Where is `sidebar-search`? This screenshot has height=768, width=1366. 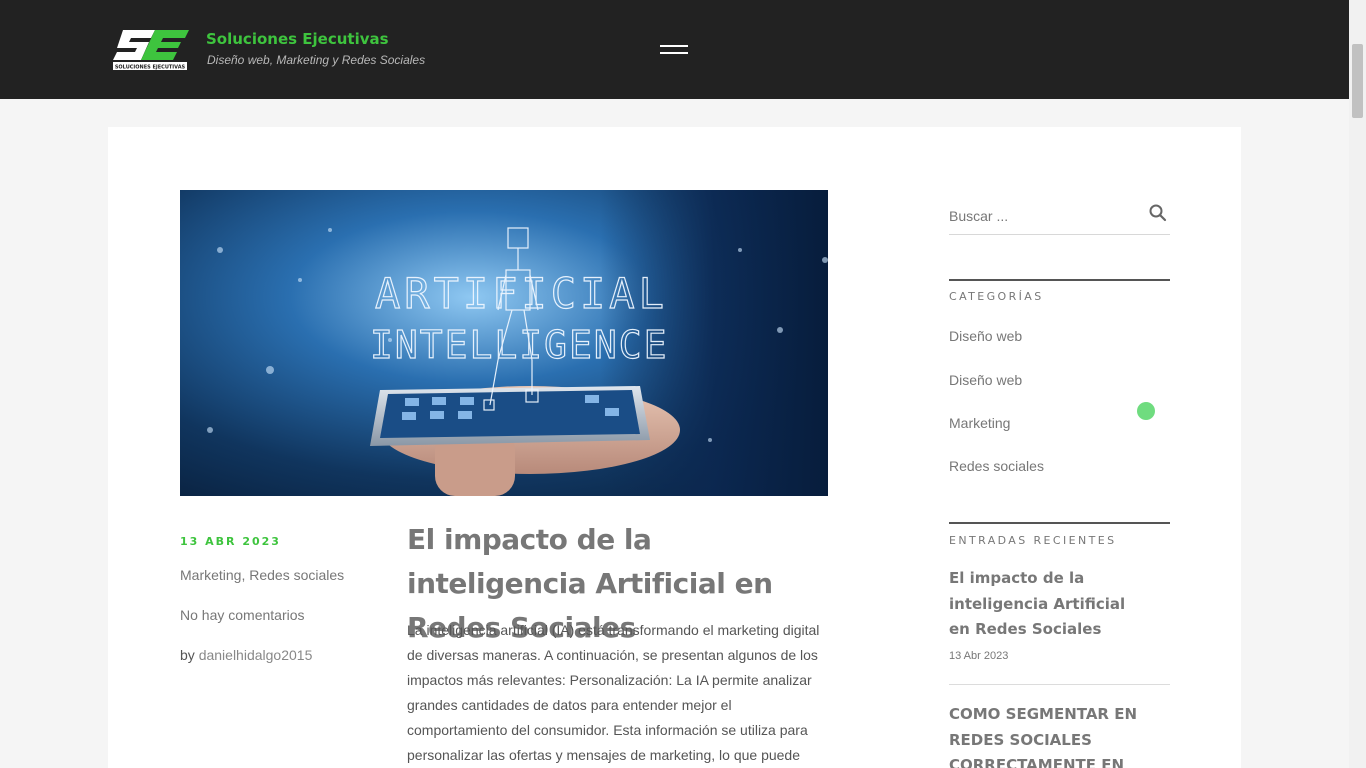 sidebar-search is located at coordinates (1059, 217).